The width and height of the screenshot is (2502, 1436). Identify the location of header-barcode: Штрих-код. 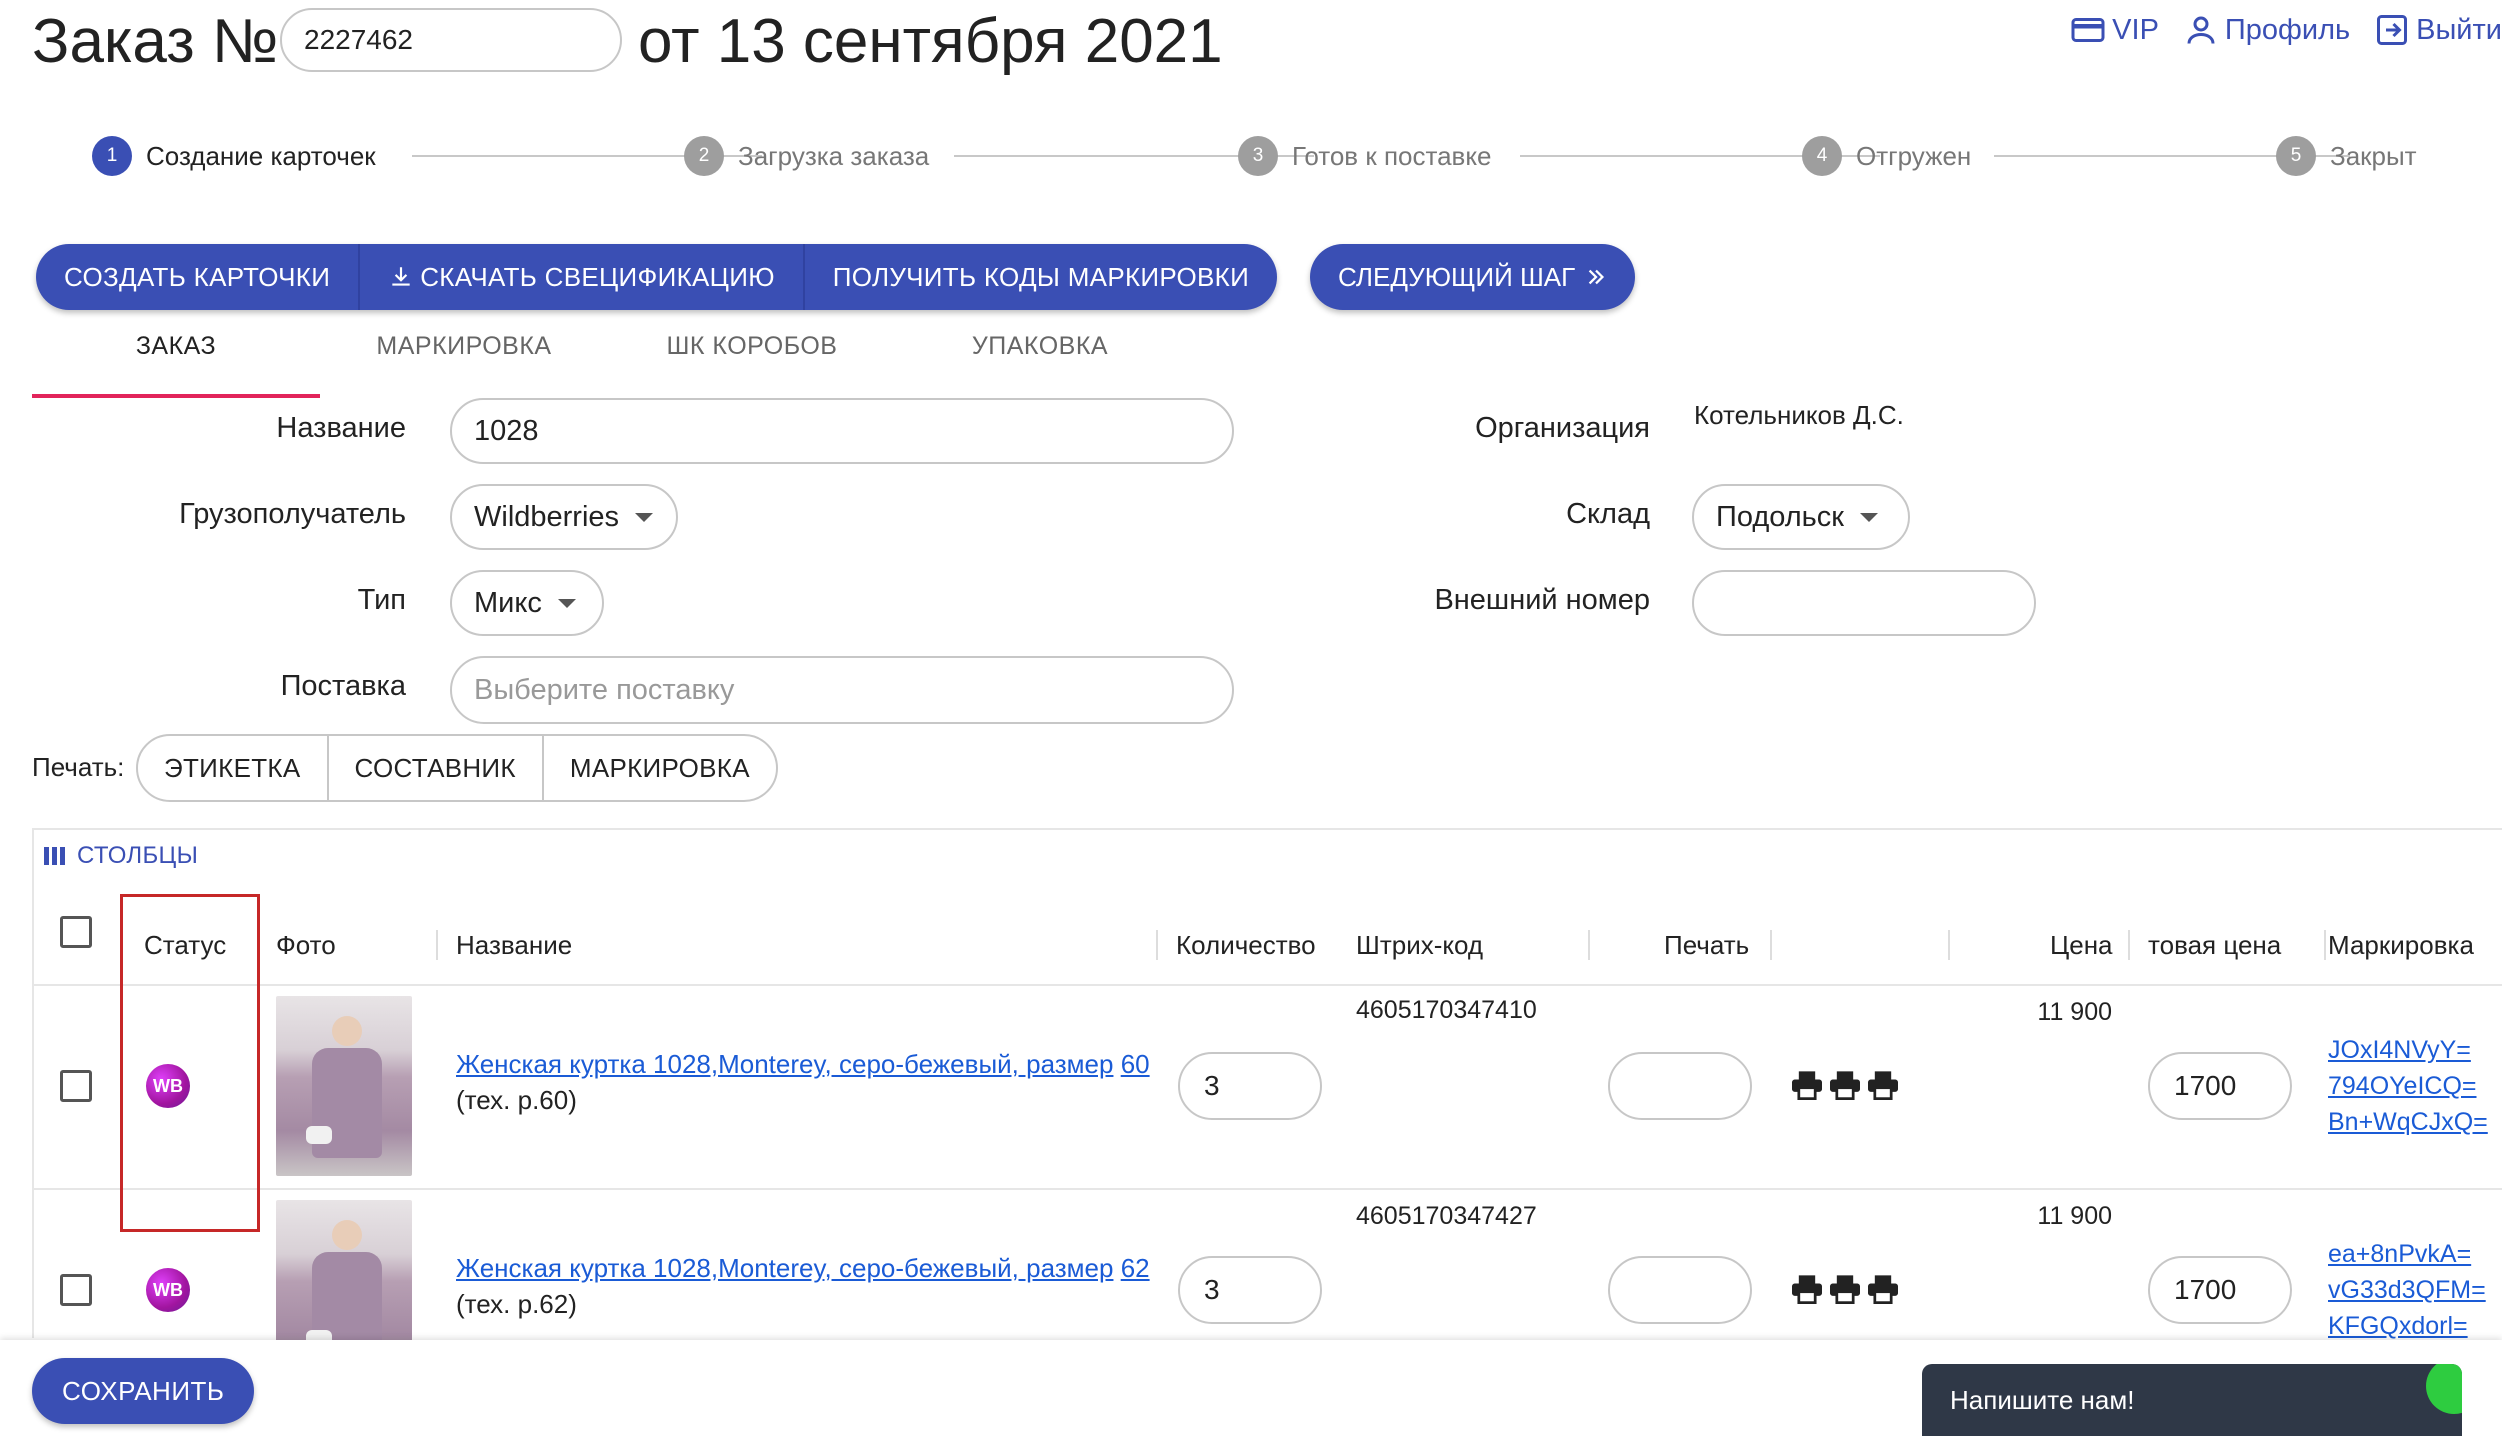
(1419, 945).